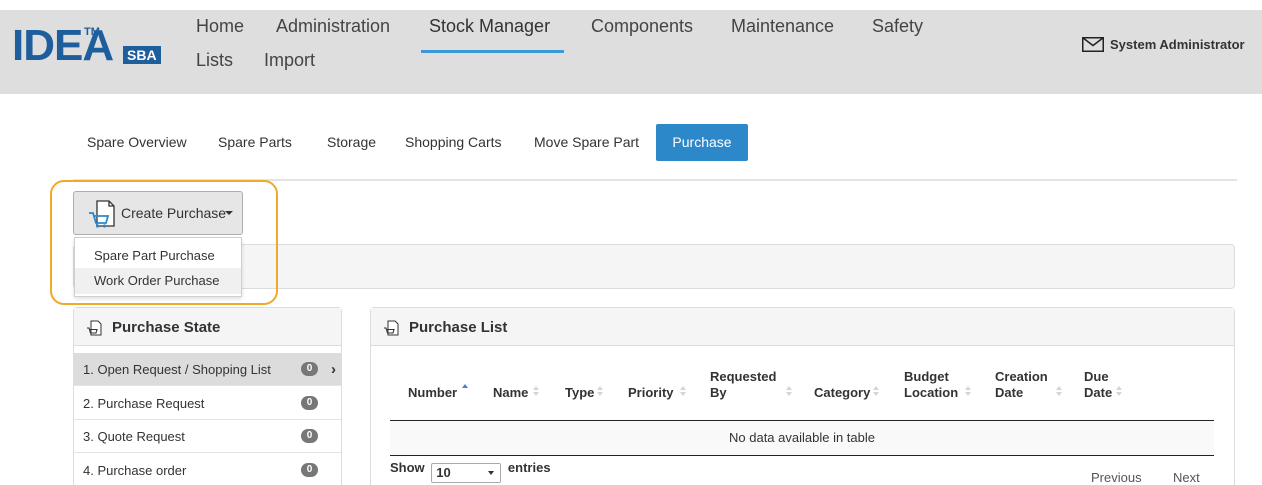 The height and width of the screenshot is (485, 1262). I want to click on tab-purchase: Purchase, so click(702, 142).